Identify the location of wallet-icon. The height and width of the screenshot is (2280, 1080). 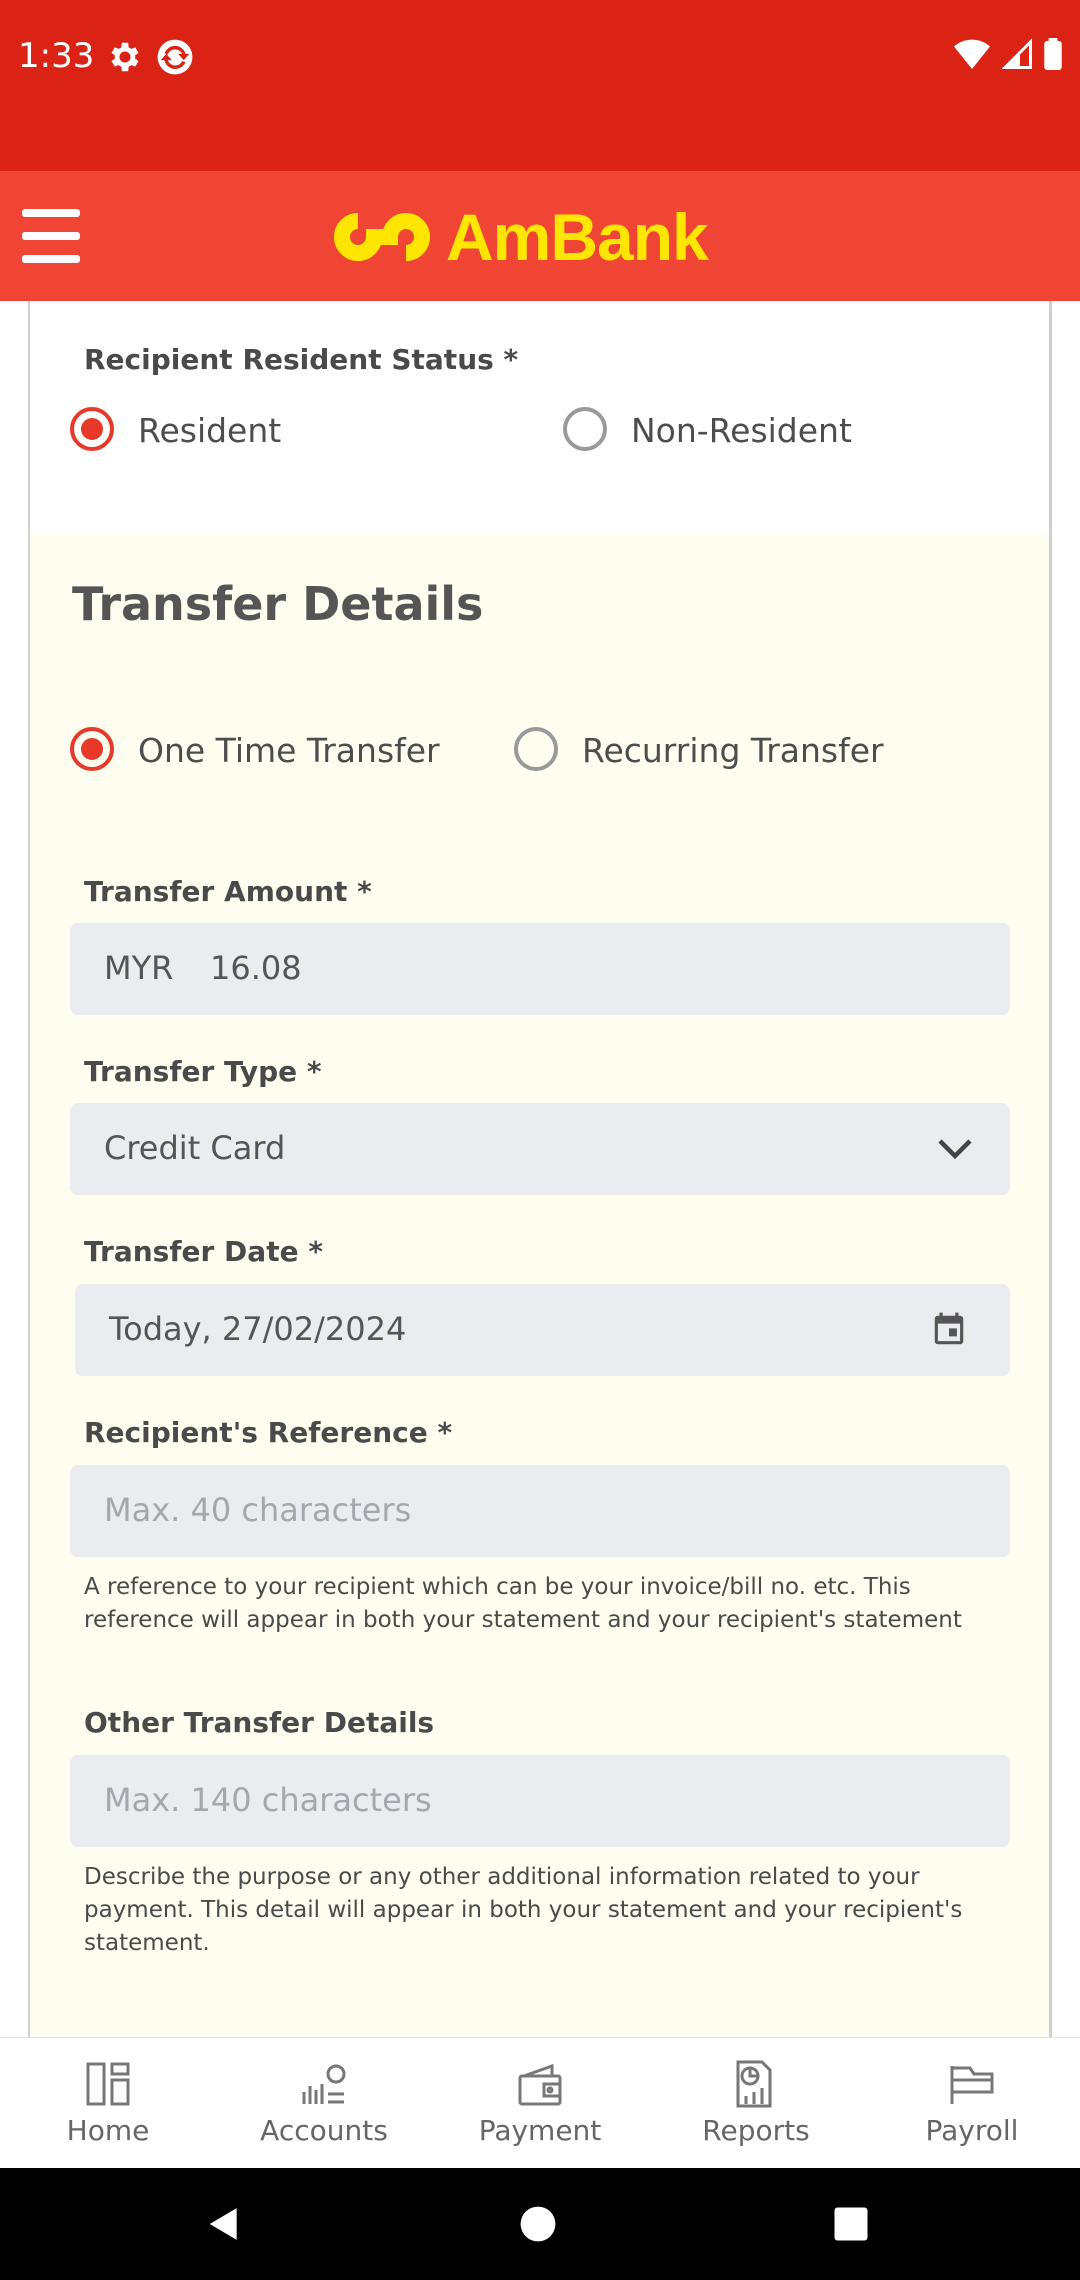
(540, 2084).